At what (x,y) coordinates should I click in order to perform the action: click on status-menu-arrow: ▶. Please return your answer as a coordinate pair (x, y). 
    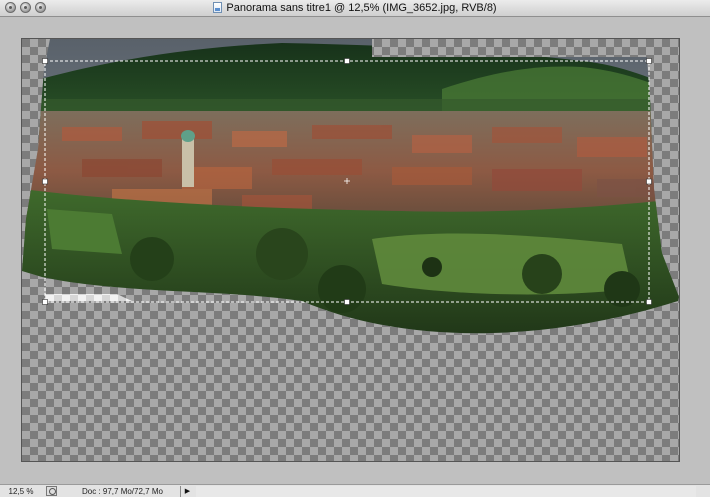
    Looking at the image, I should click on (187, 491).